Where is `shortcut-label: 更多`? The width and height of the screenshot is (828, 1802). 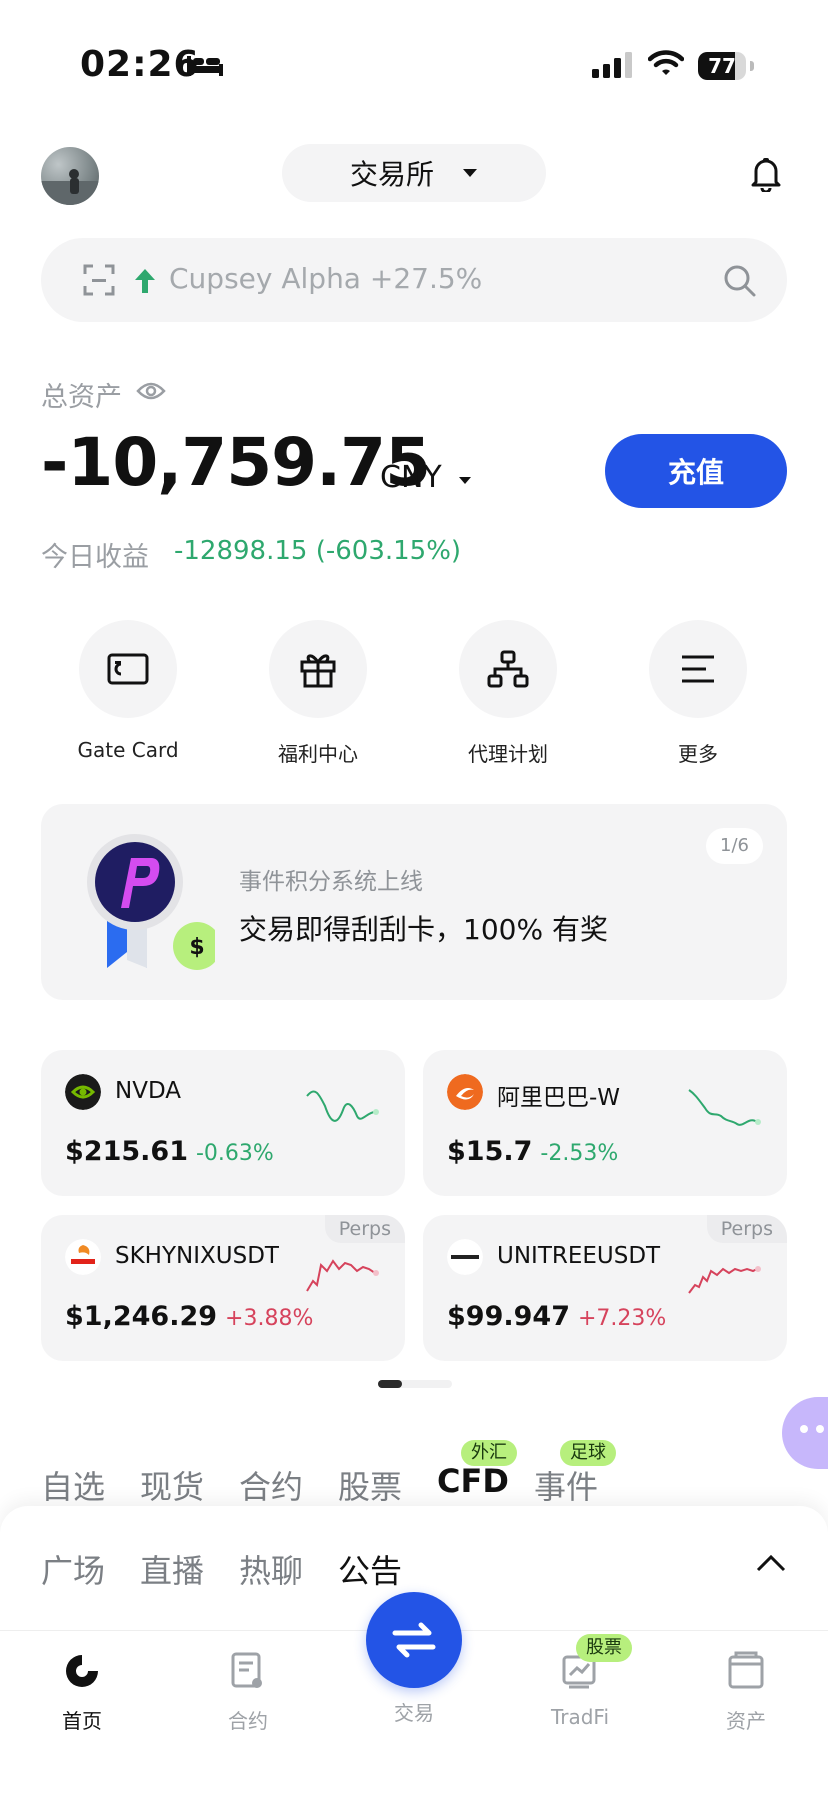 shortcut-label: 更多 is located at coordinates (698, 754).